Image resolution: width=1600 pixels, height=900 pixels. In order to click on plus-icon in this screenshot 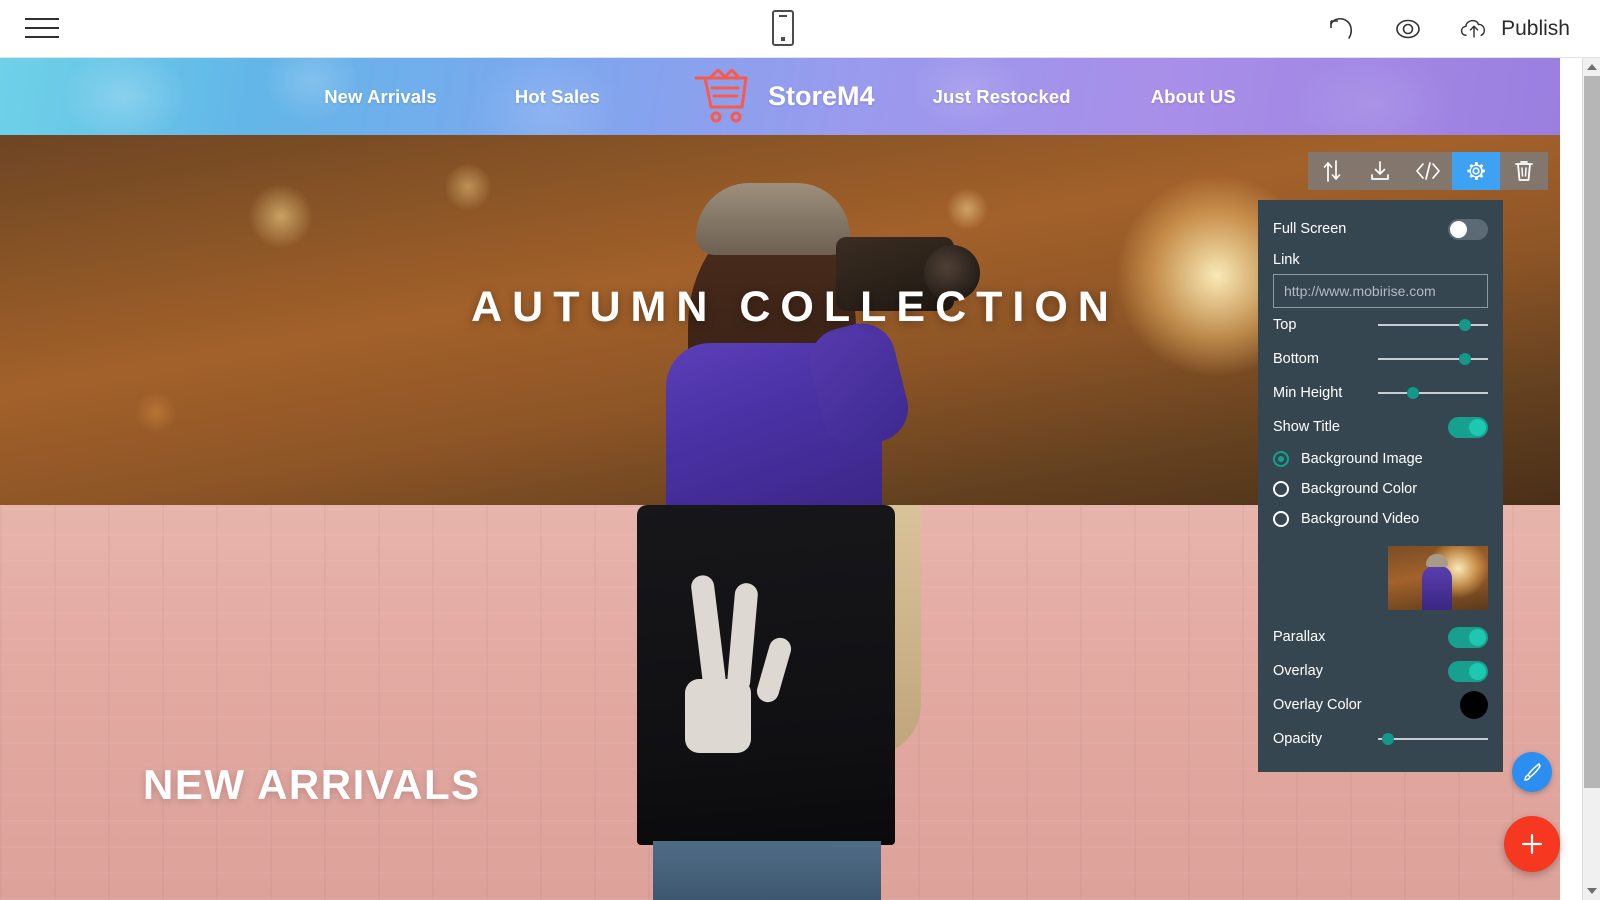, I will do `click(1532, 844)`.